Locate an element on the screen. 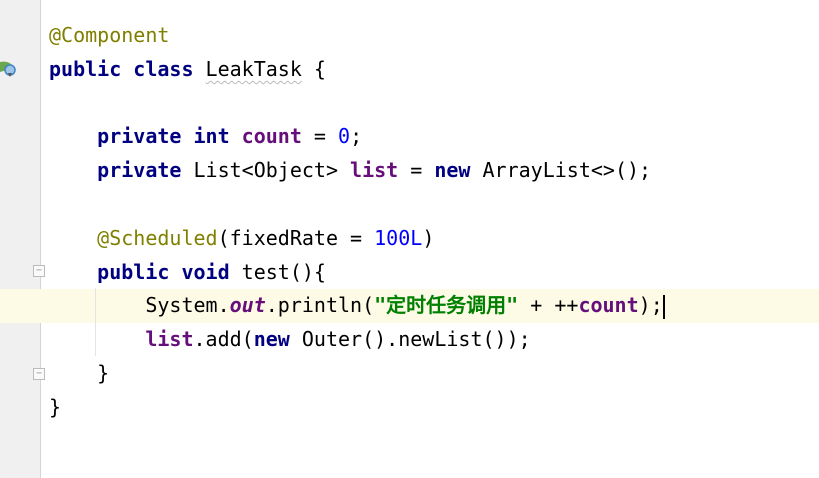 The width and height of the screenshot is (819, 478). code-token: test(){ is located at coordinates (283, 271).